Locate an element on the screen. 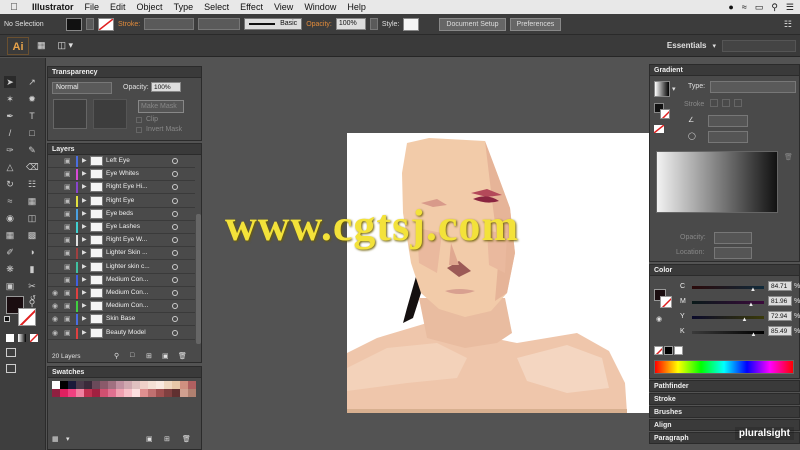 This screenshot has width=800, height=450. screen-mode-icon is located at coordinates (11, 368).